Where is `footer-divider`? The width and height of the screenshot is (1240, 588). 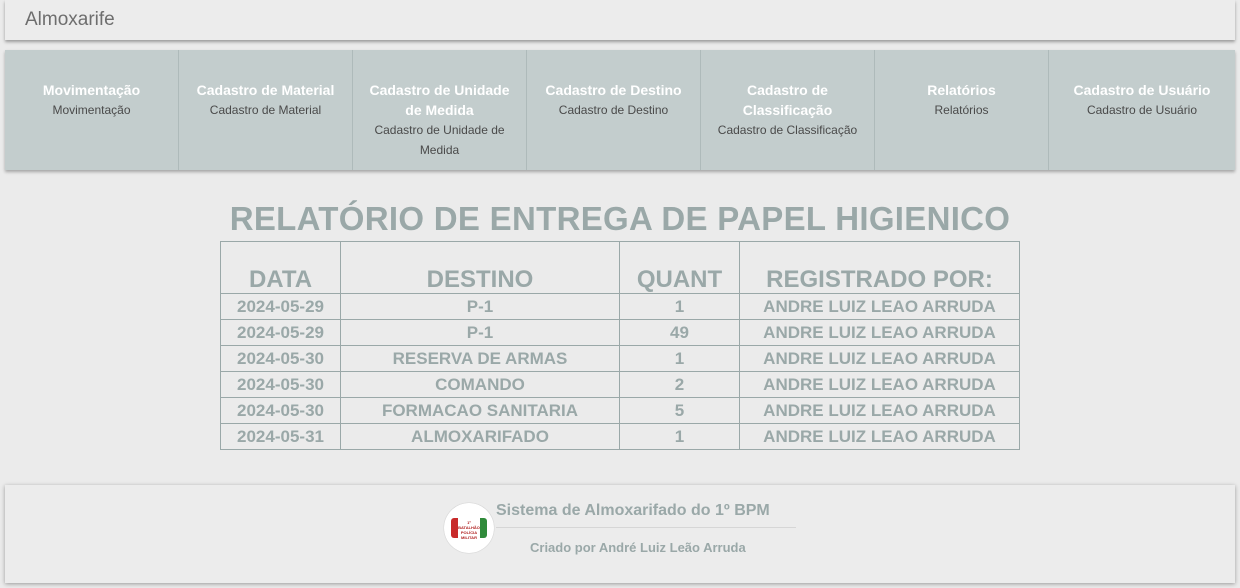
footer-divider is located at coordinates (646, 527).